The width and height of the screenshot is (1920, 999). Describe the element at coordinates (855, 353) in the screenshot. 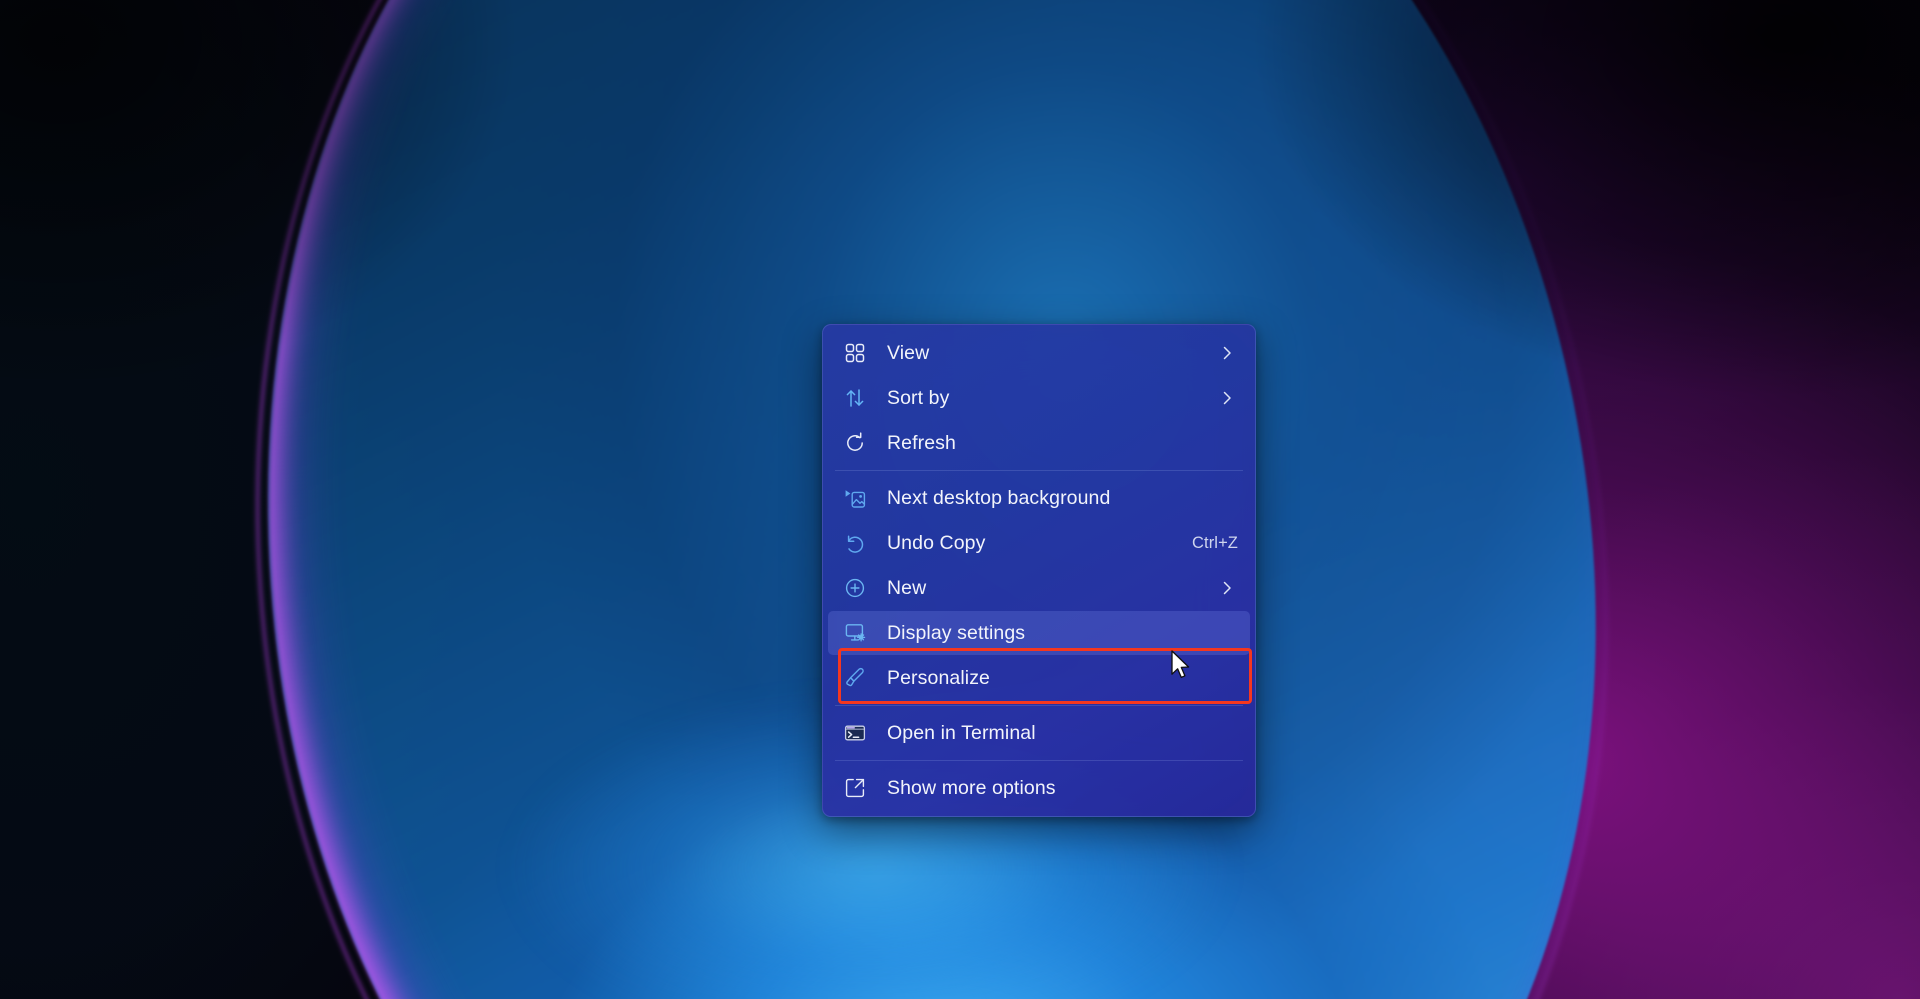

I see `grid-view-icon` at that location.